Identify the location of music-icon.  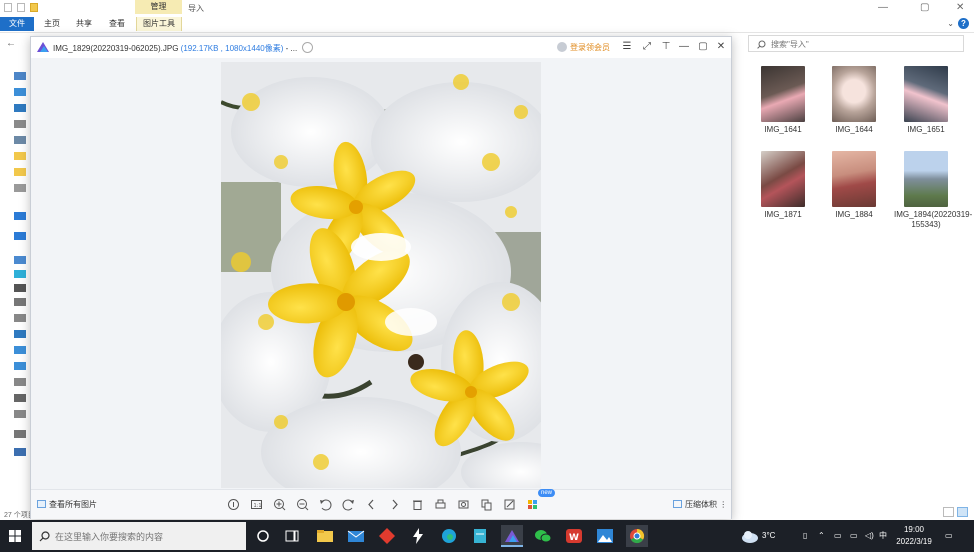
(20, 350).